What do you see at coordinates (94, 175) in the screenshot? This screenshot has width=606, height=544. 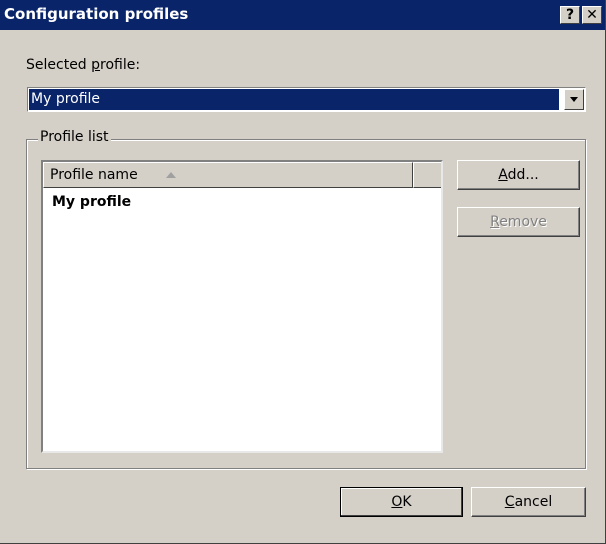 I see `column-header-label: Profile name` at bounding box center [94, 175].